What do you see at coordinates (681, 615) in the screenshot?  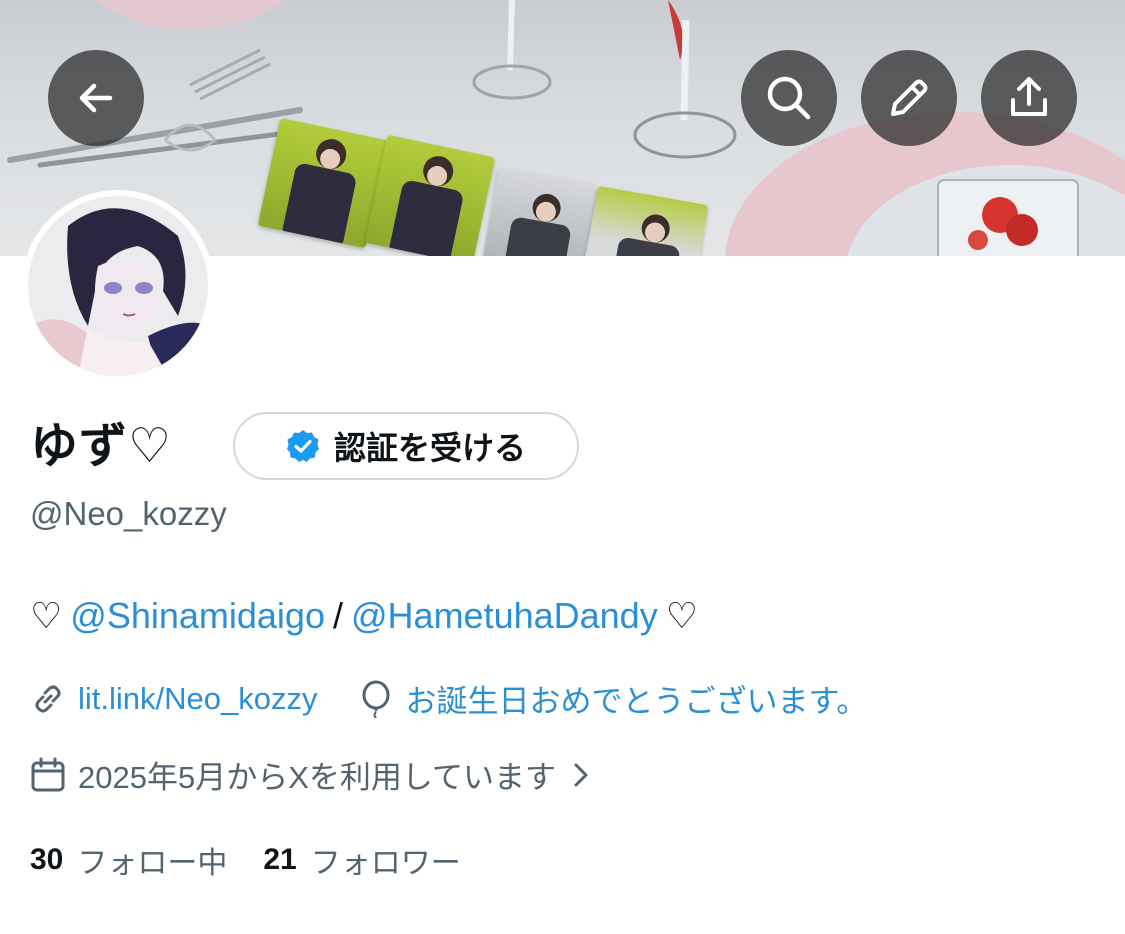 I see `bio-heart-right: ♡` at bounding box center [681, 615].